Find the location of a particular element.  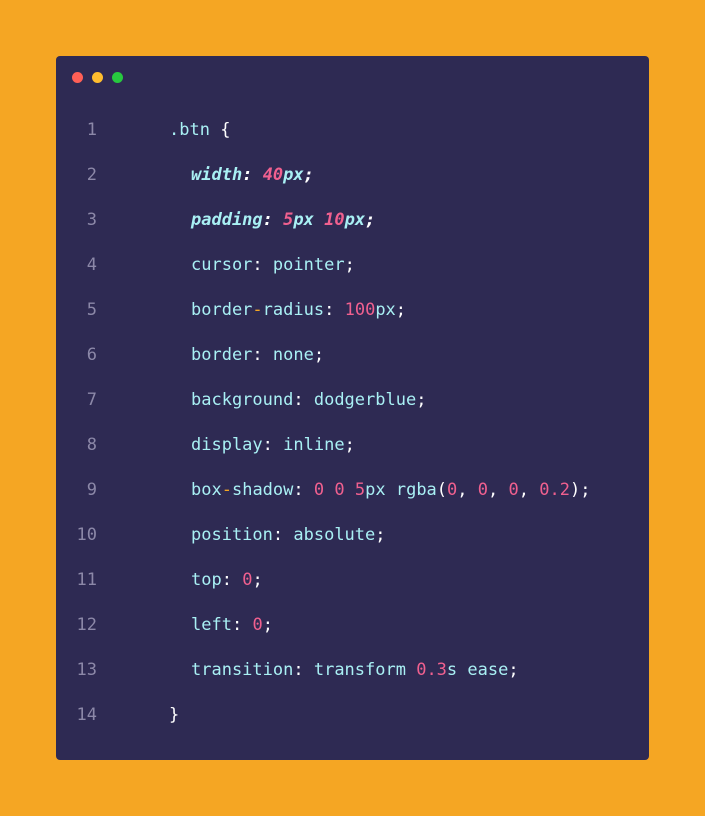

code-token: transition is located at coordinates (242, 670).